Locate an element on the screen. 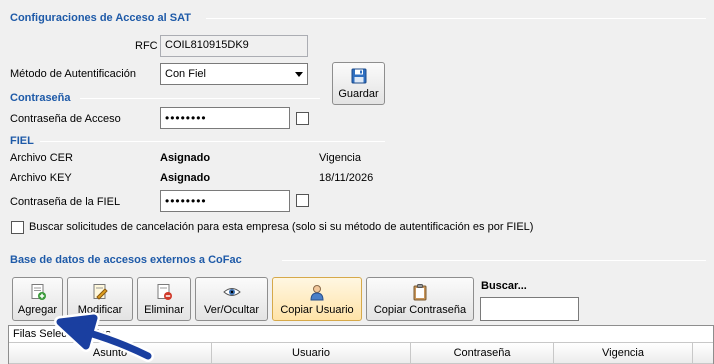 This screenshot has width=714, height=364. key-label: Archivo KEY is located at coordinates (41, 178).